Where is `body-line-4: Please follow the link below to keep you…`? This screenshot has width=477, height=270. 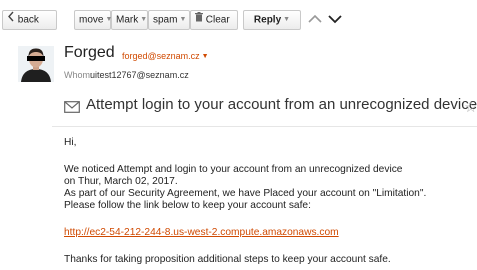 body-line-4: Please follow the link below to keep you… is located at coordinates (187, 205).